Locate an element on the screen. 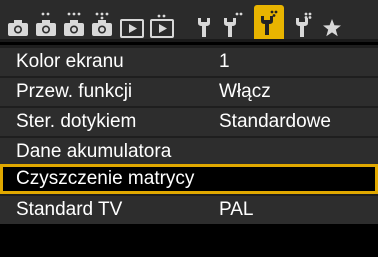 This screenshot has width=378, height=257. menu-item-label: Kolor ekranu is located at coordinates (70, 61).